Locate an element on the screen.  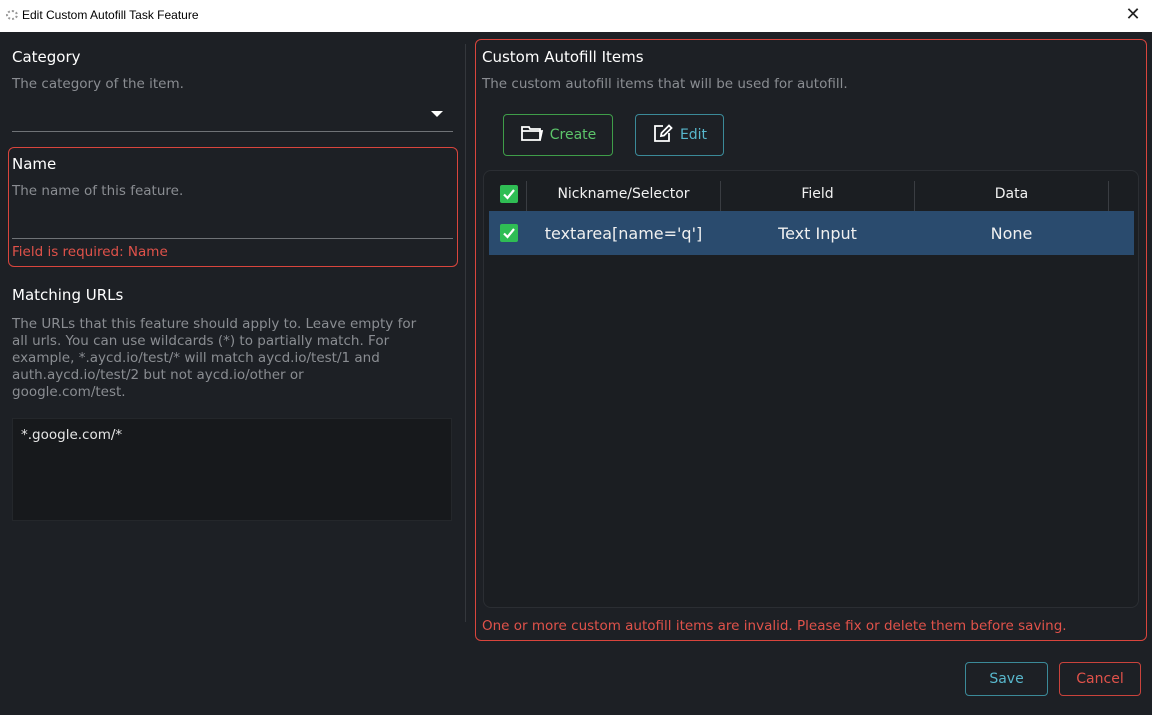
create-label: Create is located at coordinates (573, 135).